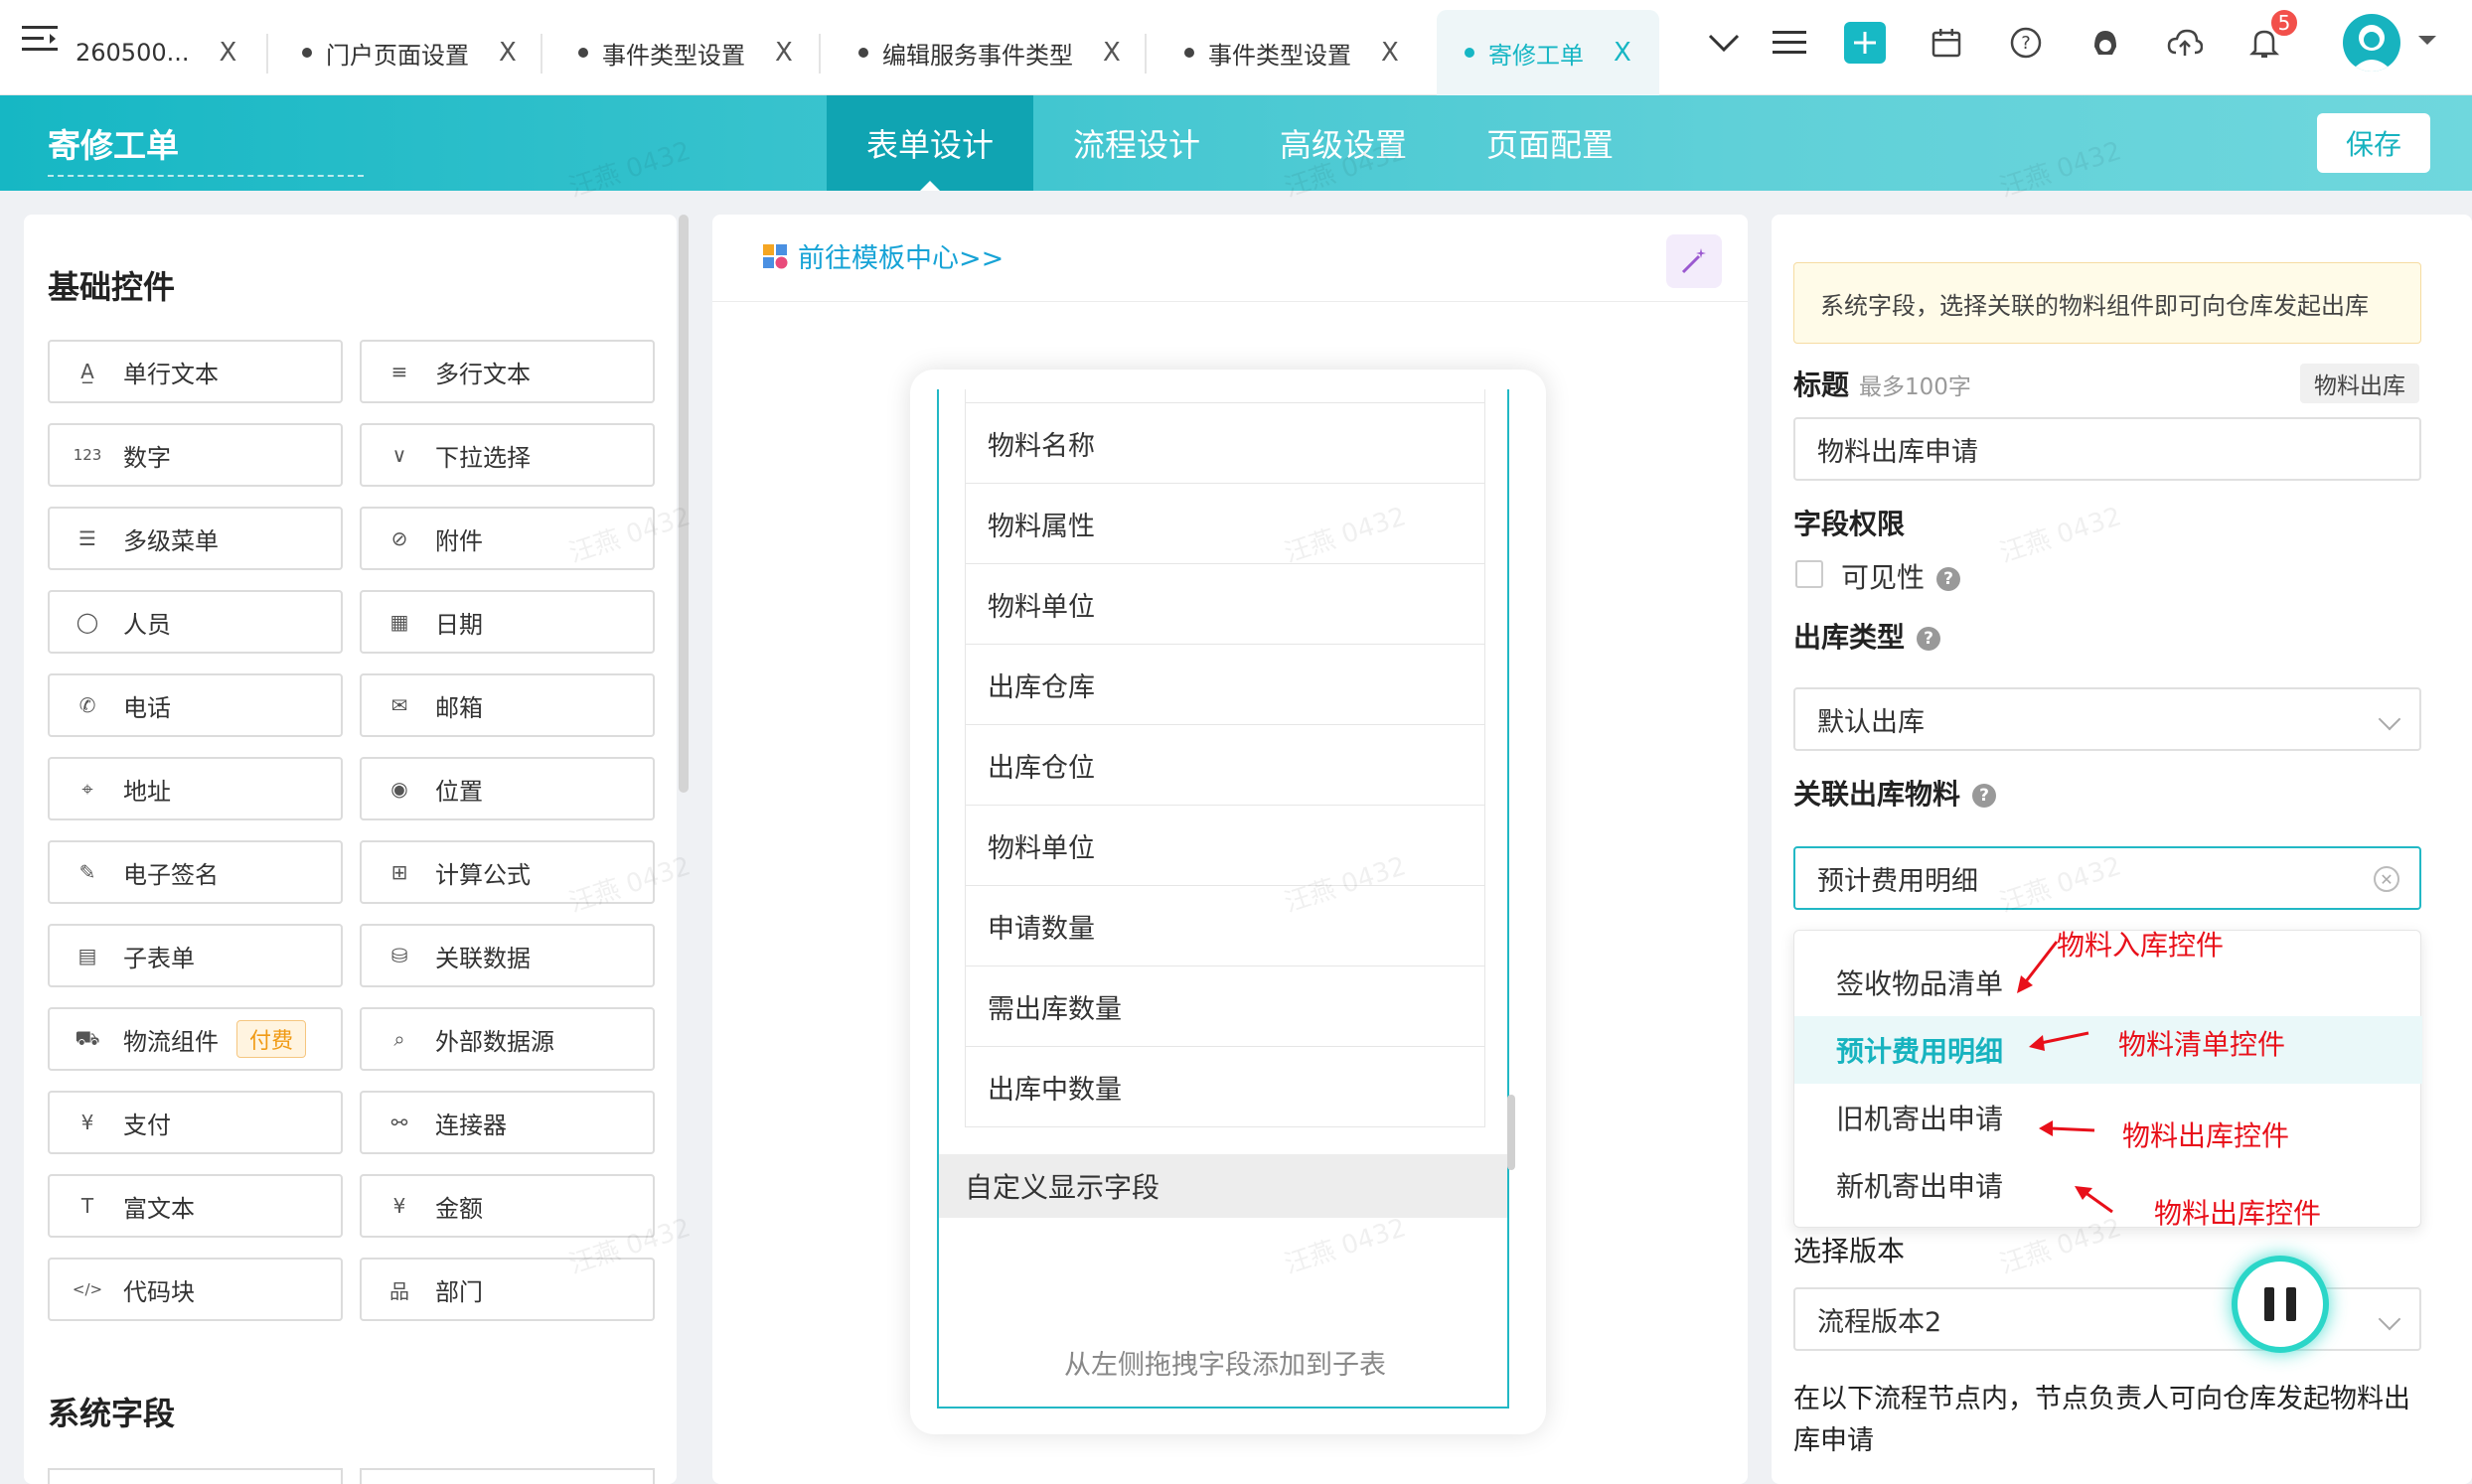  What do you see at coordinates (989, 52) in the screenshot?
I see `tab-4: 编辑服务事件类型 X` at bounding box center [989, 52].